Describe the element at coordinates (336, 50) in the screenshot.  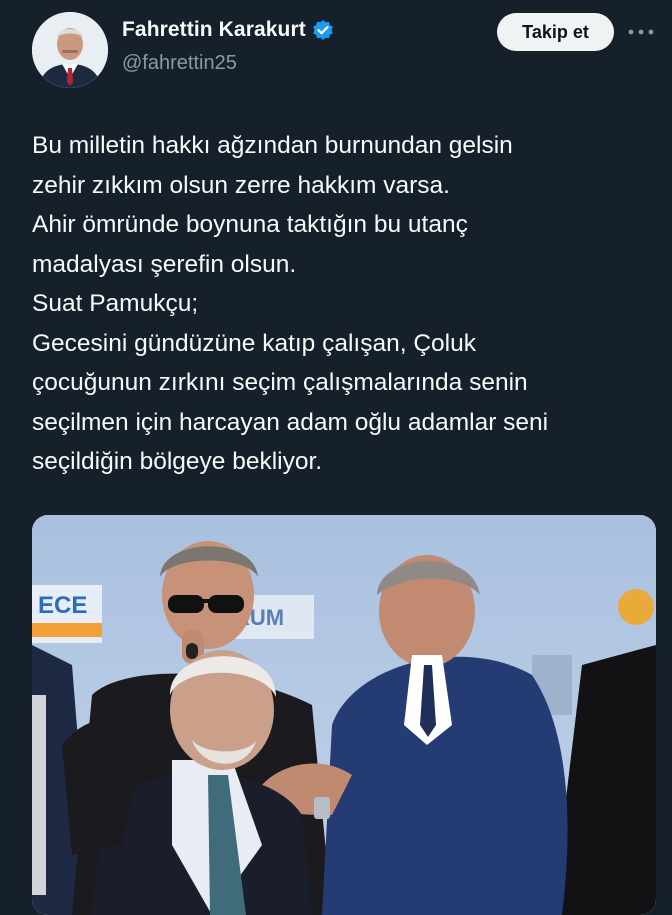
I see `tweet-header: Fahrettin Karakurt @fahrettin25 Takip et` at that location.